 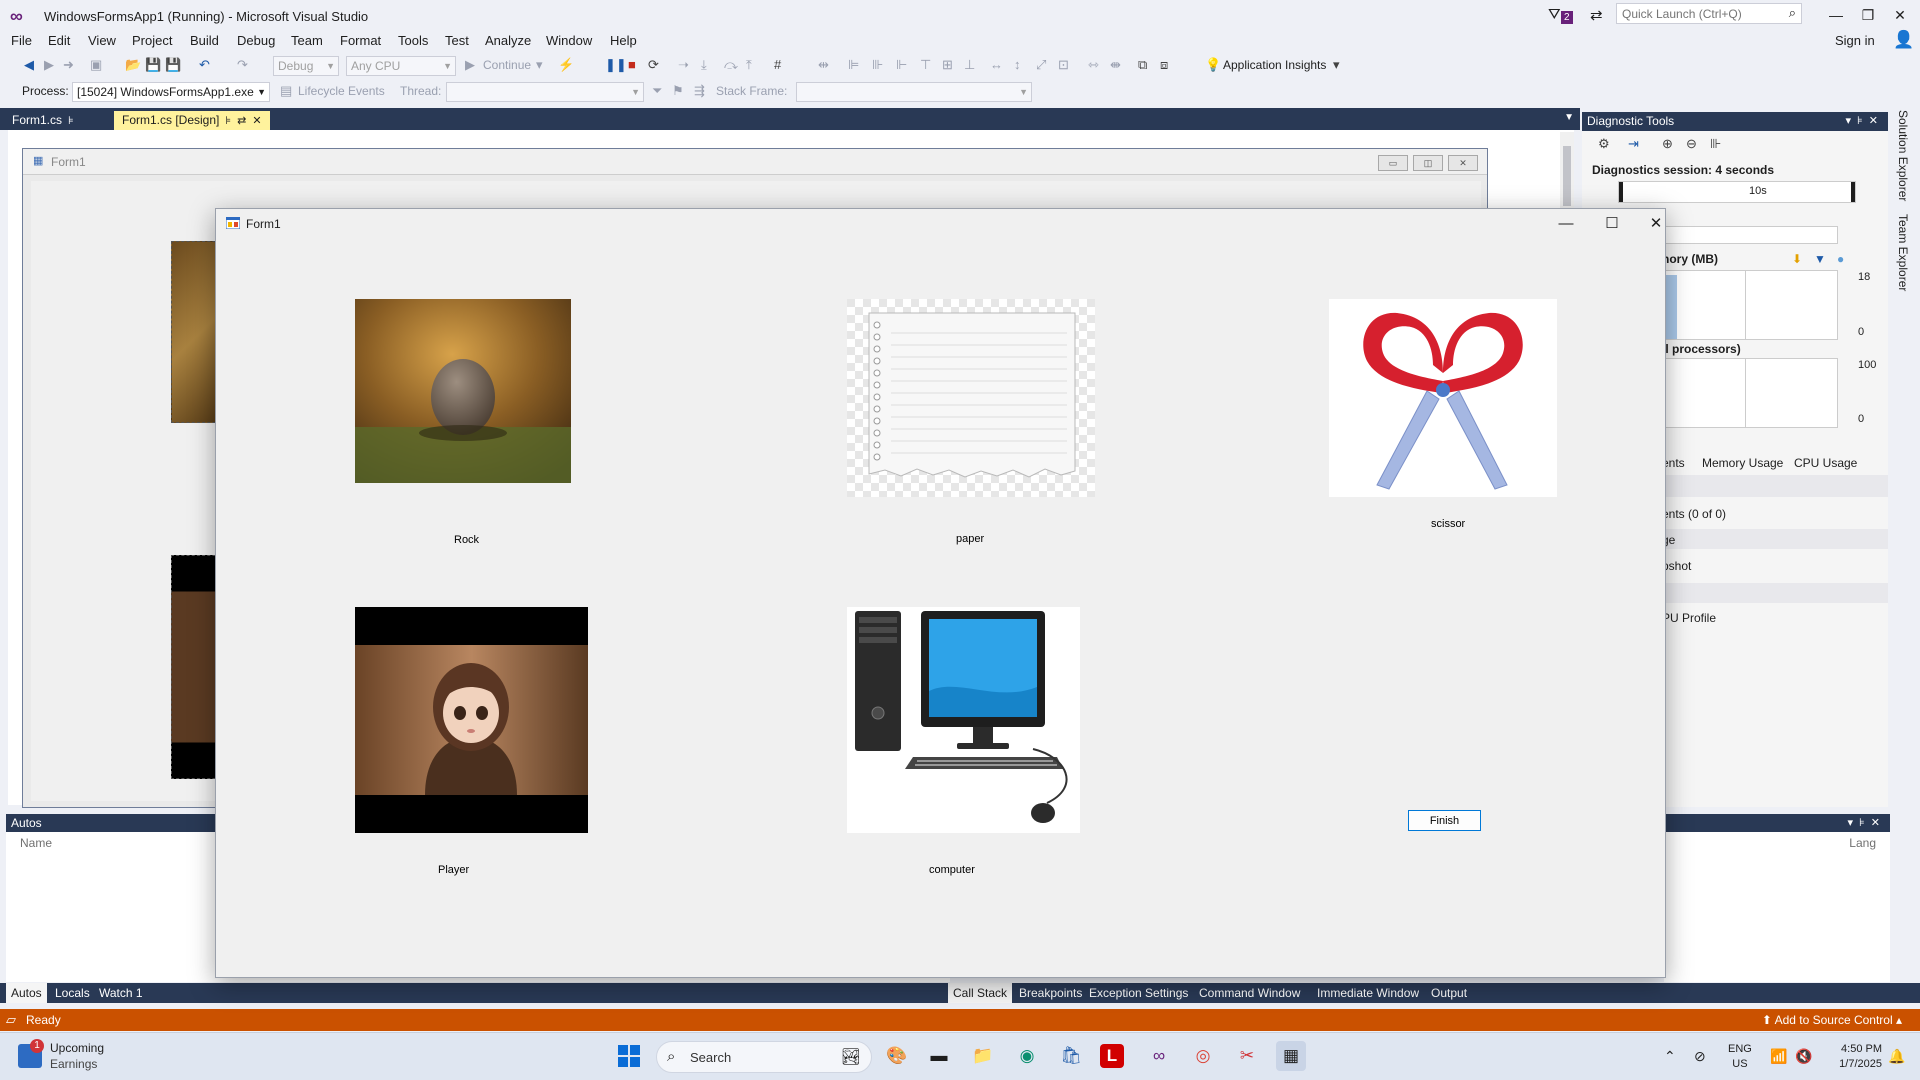 I want to click on quick-launch-box: ⌕, so click(x=1709, y=13).